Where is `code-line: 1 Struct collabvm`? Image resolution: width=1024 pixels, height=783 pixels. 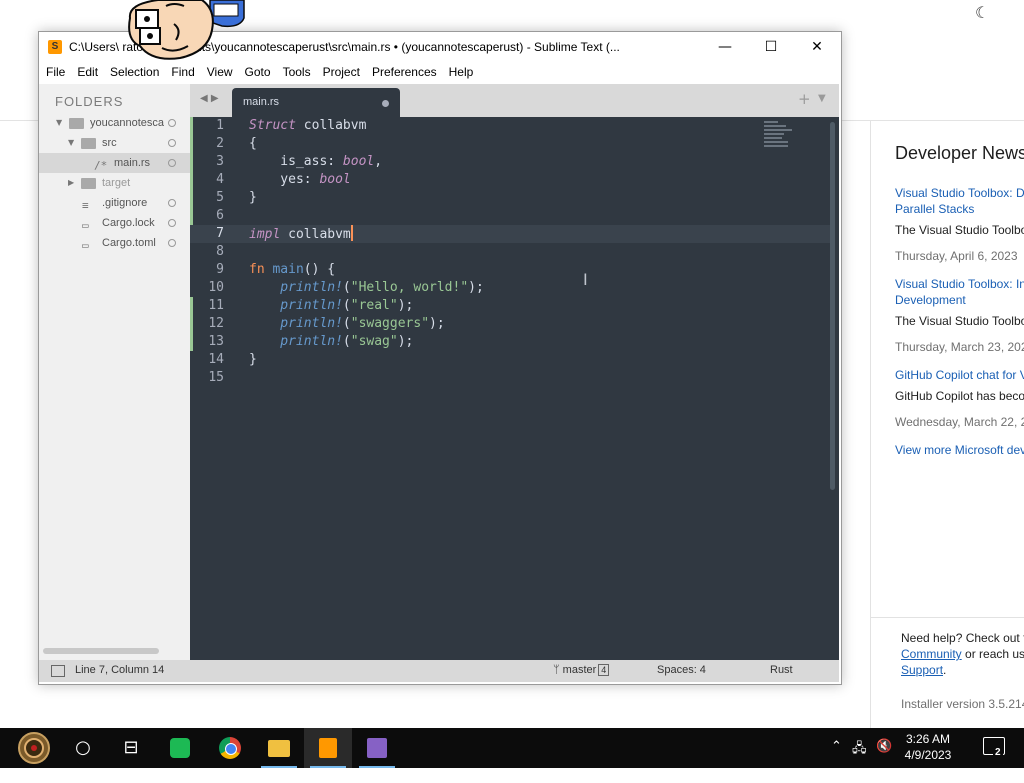 code-line: 1 Struct collabvm is located at coordinates (510, 126).